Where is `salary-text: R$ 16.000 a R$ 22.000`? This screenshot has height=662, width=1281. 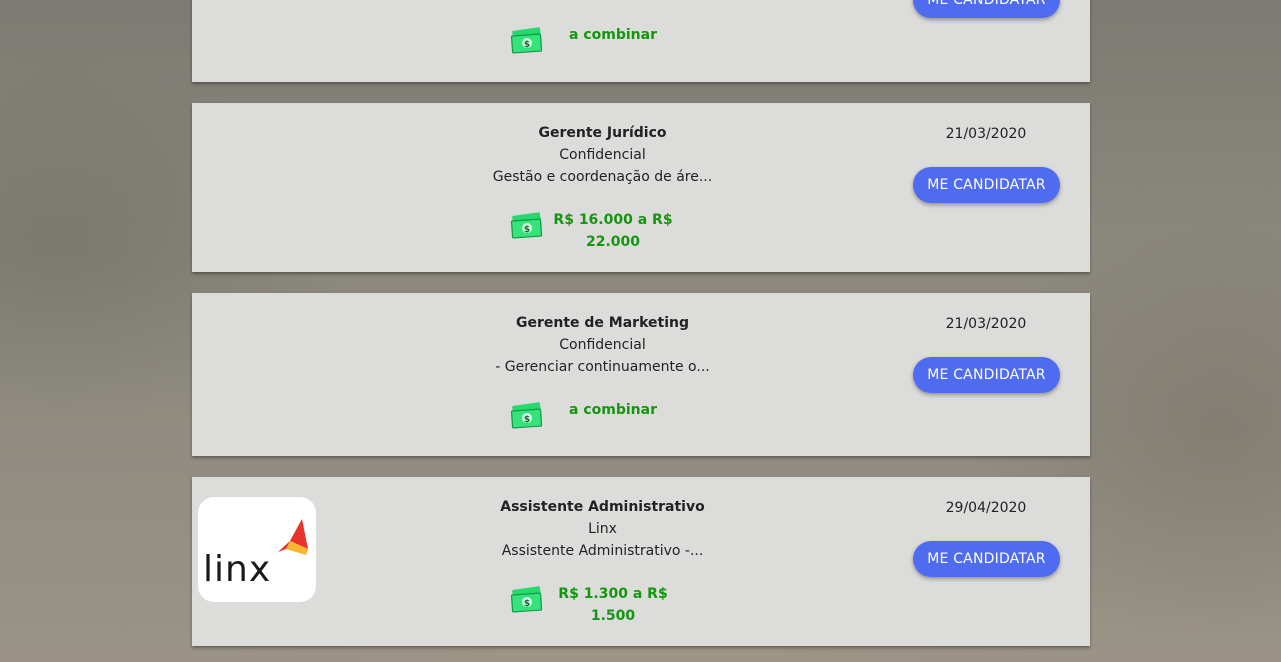
salary-text: R$ 16.000 a R$ 22.000 is located at coordinates (613, 231).